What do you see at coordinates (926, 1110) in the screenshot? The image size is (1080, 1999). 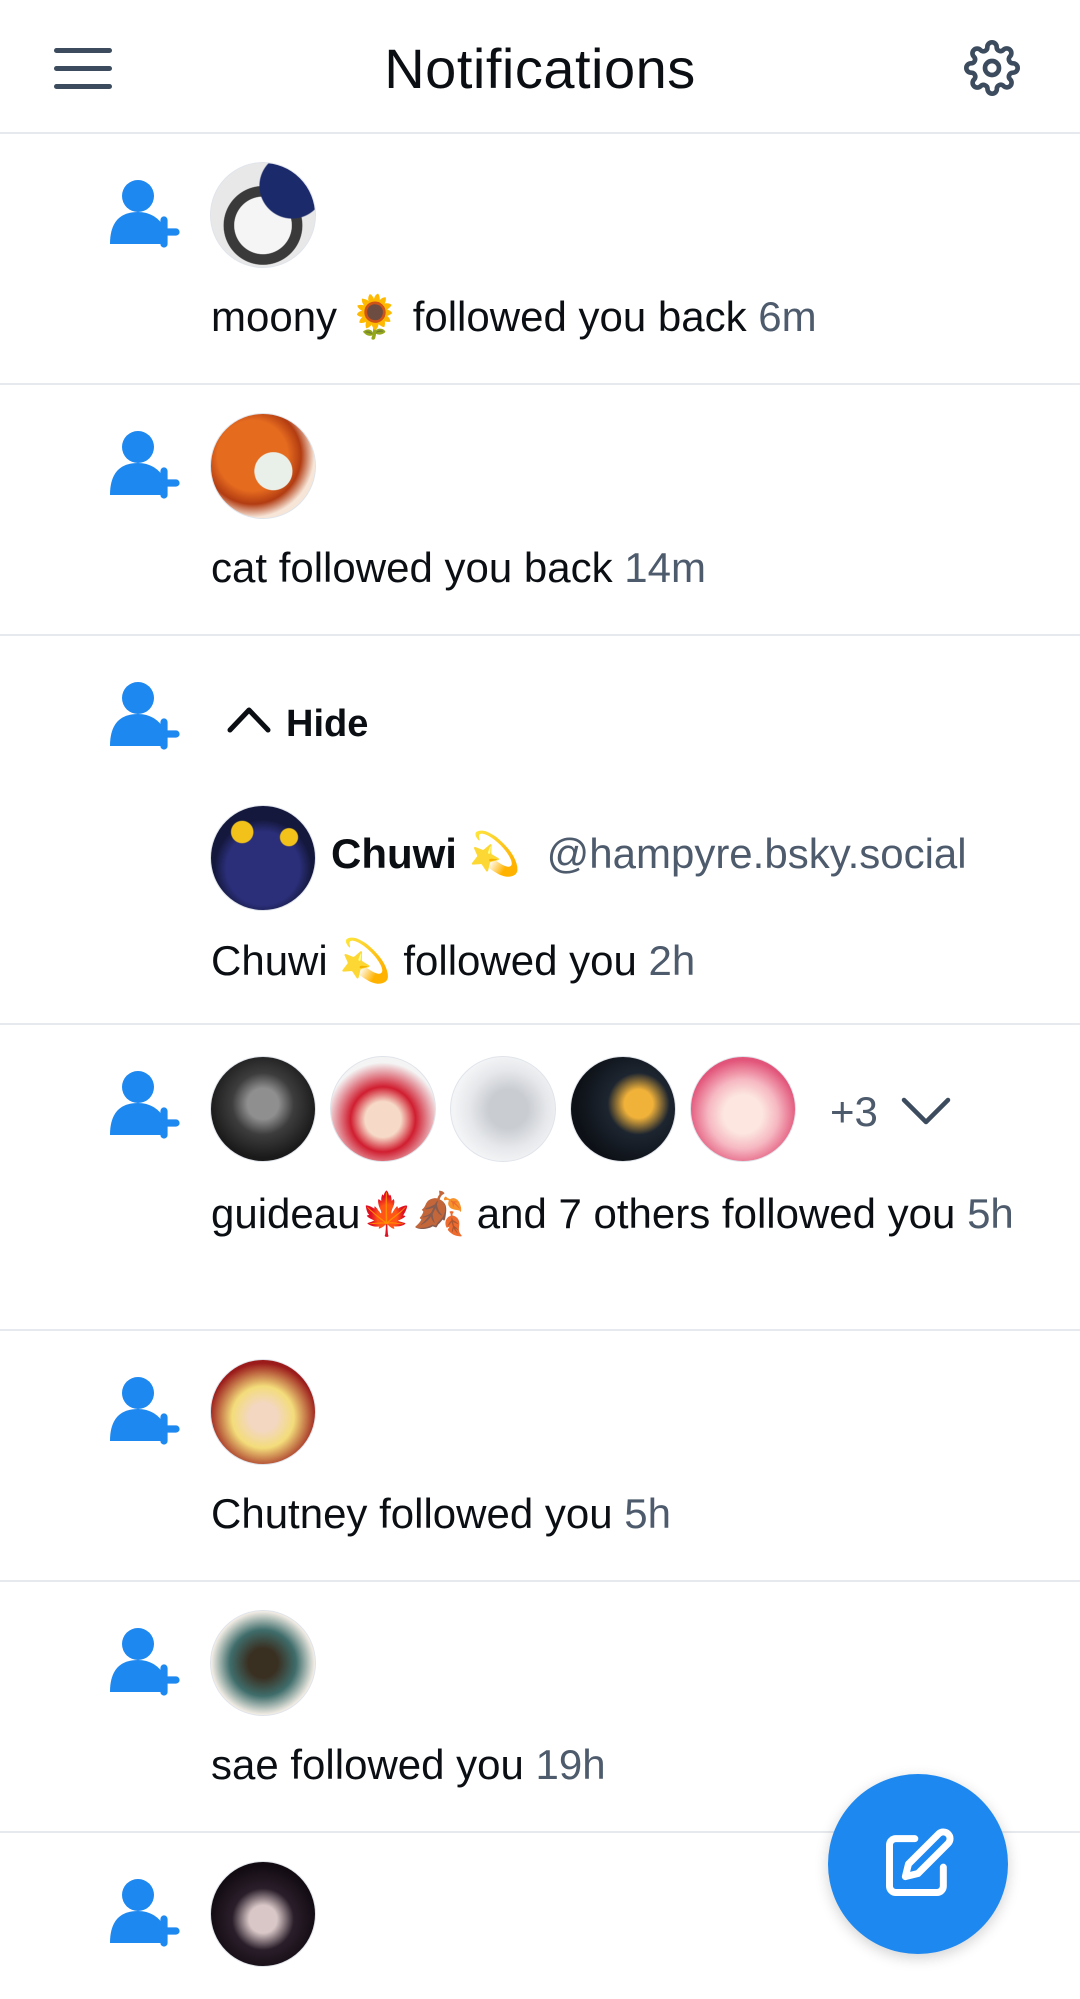 I see `chevron-down-icon` at bounding box center [926, 1110].